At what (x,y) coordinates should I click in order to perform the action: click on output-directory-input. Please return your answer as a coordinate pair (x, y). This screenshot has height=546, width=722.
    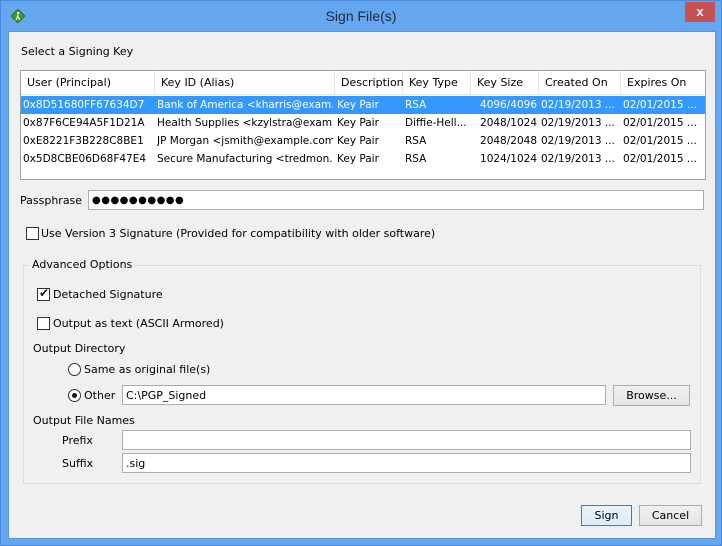
    Looking at the image, I should click on (364, 395).